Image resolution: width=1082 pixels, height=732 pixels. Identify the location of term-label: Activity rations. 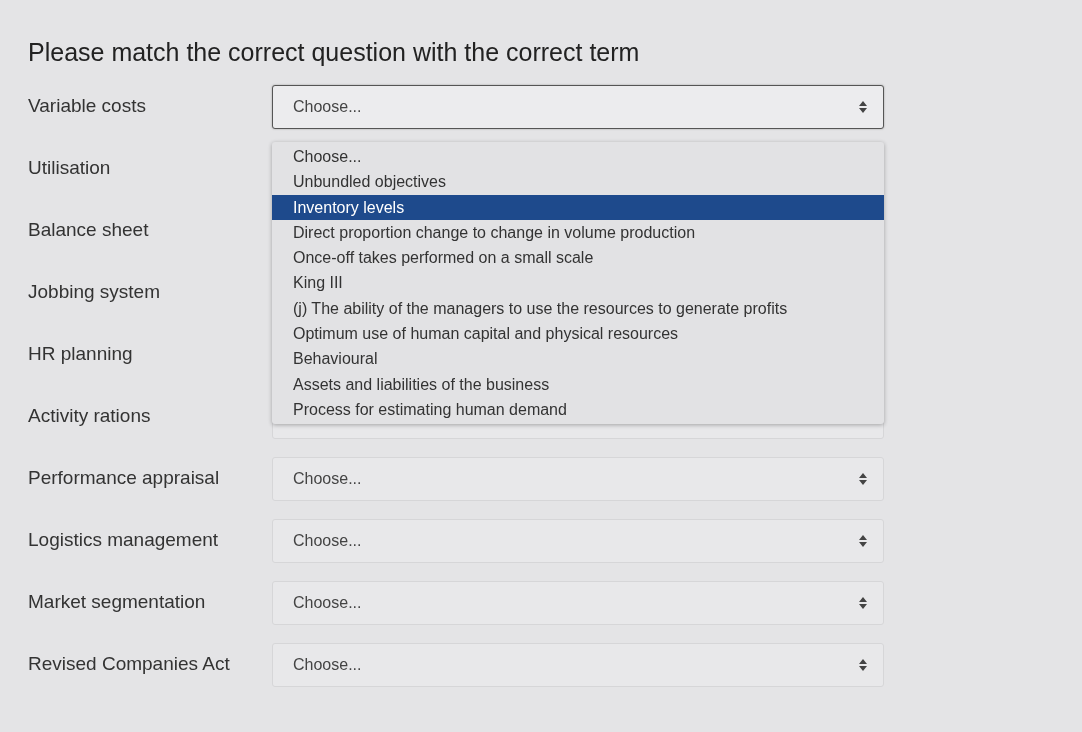
(90, 415).